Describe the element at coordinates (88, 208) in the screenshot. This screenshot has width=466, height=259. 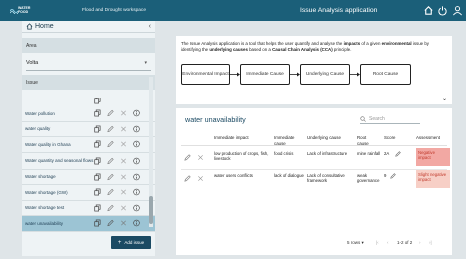
I see `issue-item: Water shortage test` at that location.